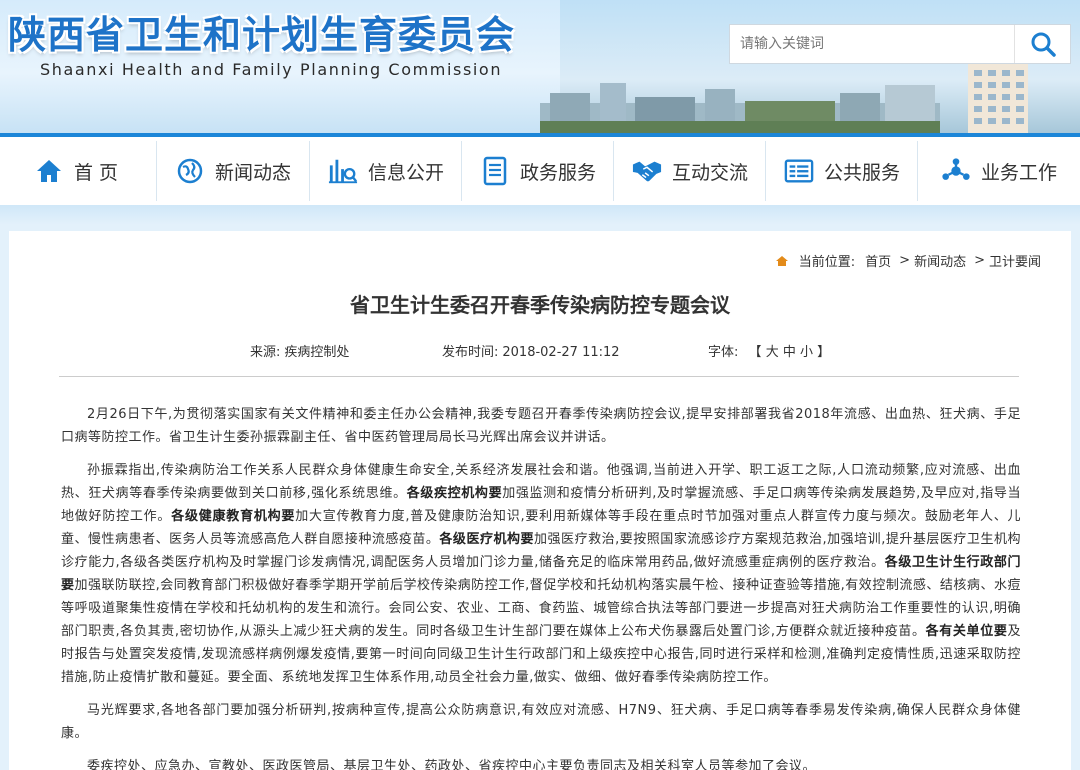 The width and height of the screenshot is (1080, 770). I want to click on breadcrumb-item-news: 新闻动态, so click(940, 260).